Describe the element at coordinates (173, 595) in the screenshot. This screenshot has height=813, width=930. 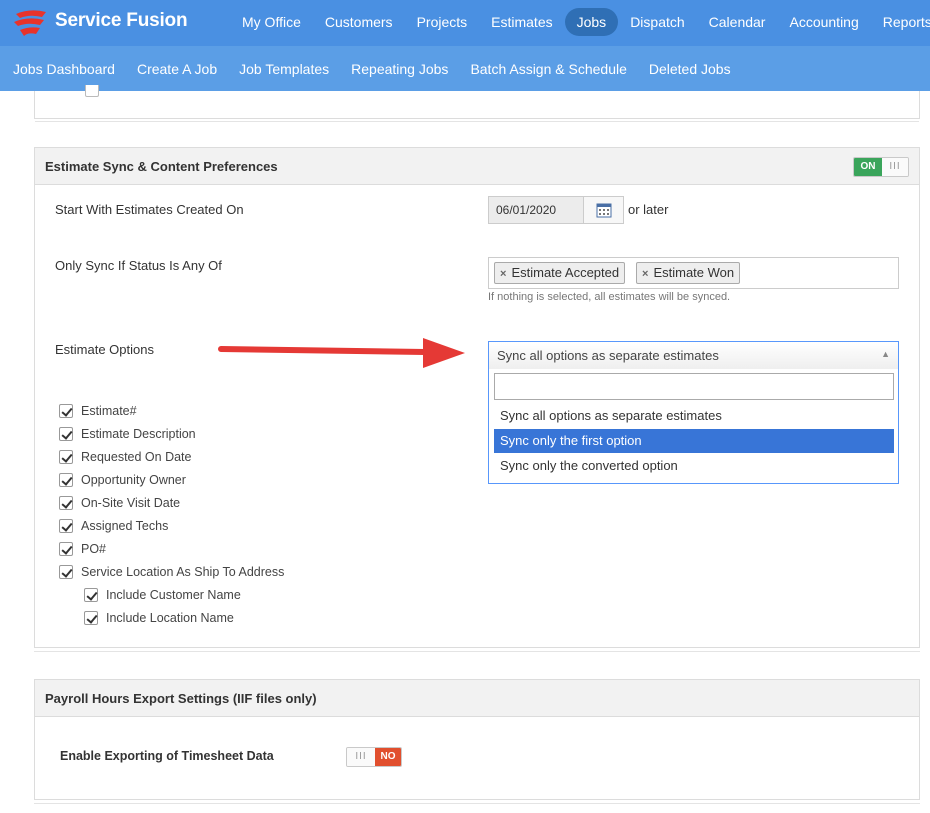
I see `checkbox-label: Include Customer Name` at that location.